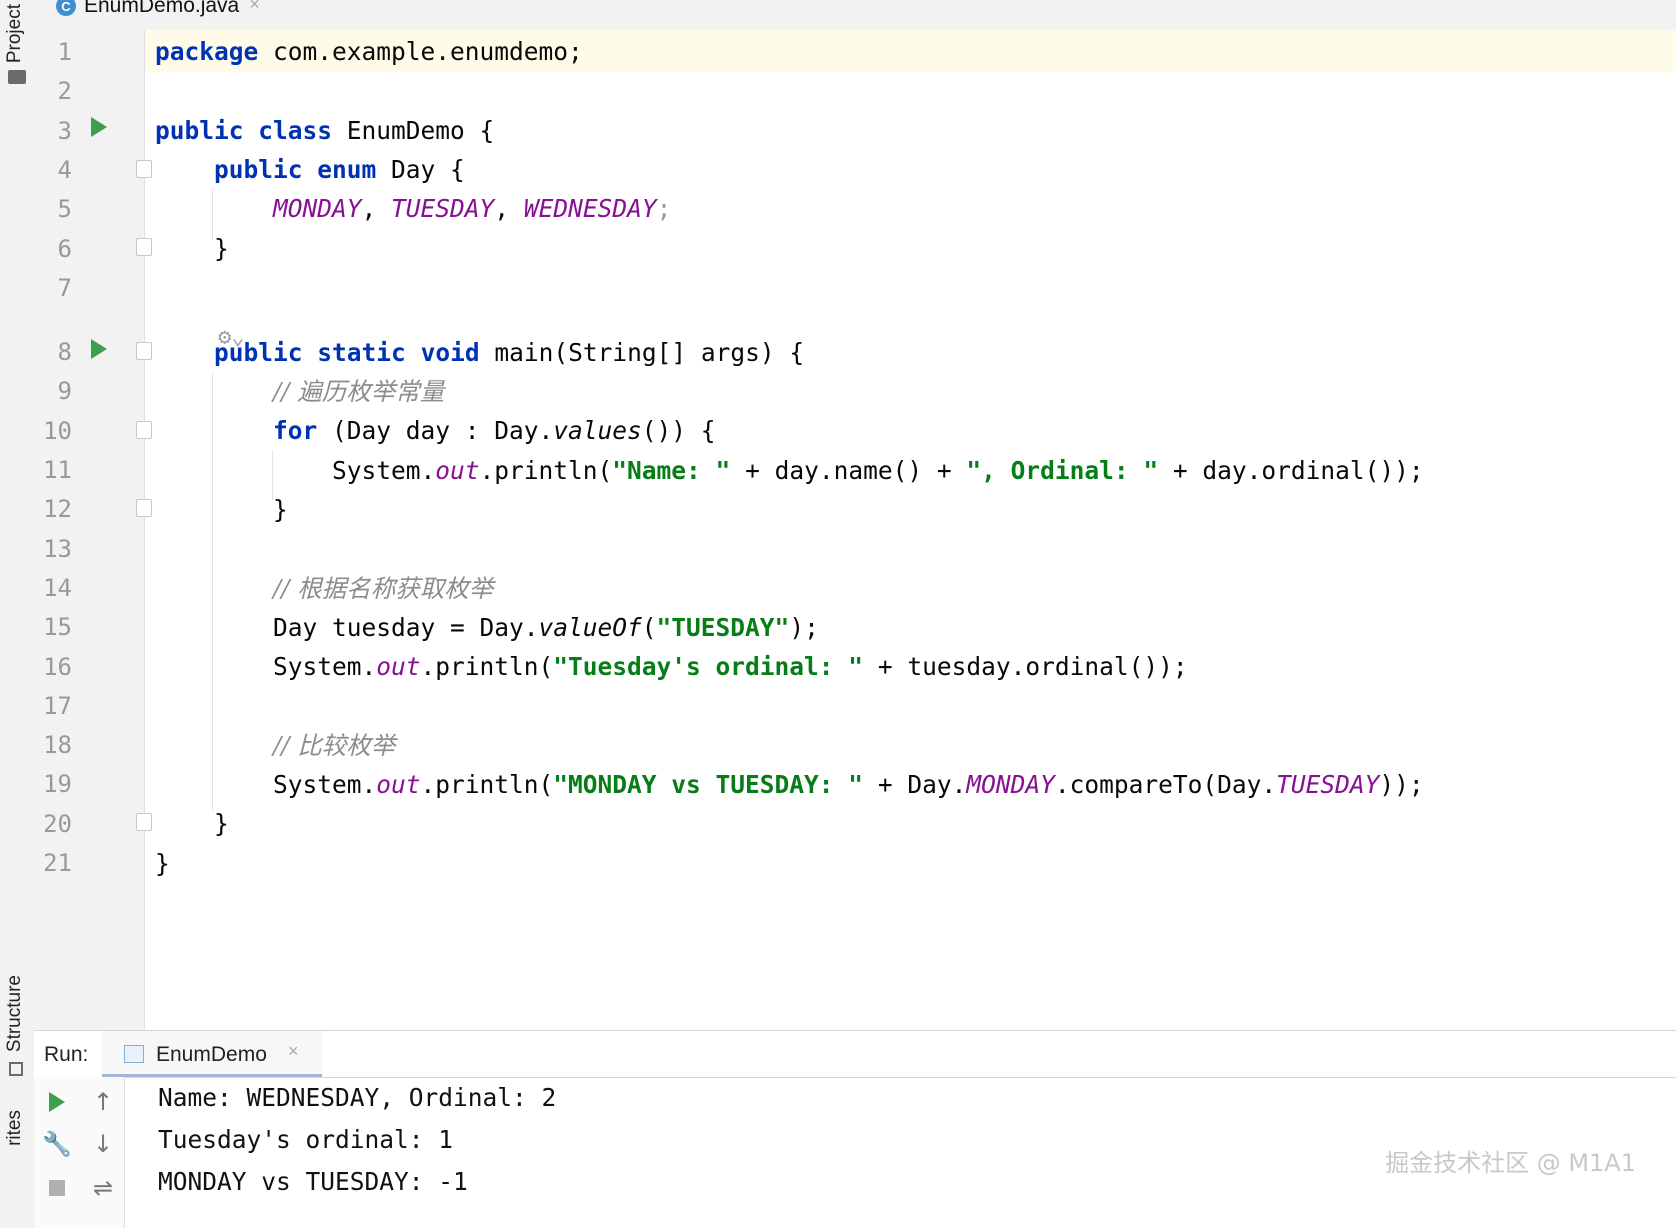 This screenshot has width=1676, height=1228. Describe the element at coordinates (103, 1188) in the screenshot. I see `soft-wrap-icon: ⇌` at that location.